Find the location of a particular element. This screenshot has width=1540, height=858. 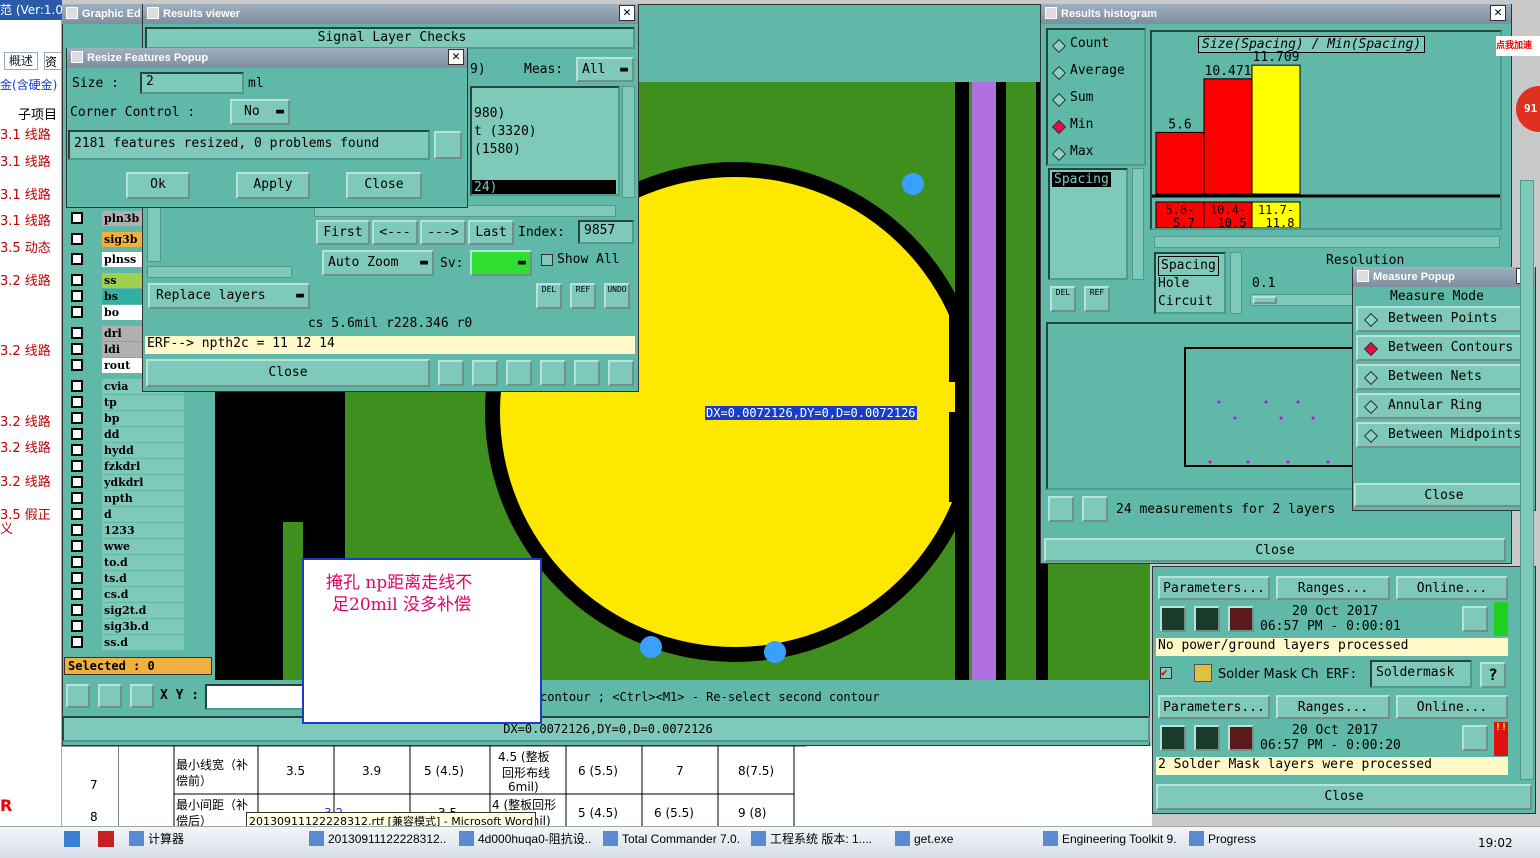

layer-name: tp is located at coordinates (143, 402).